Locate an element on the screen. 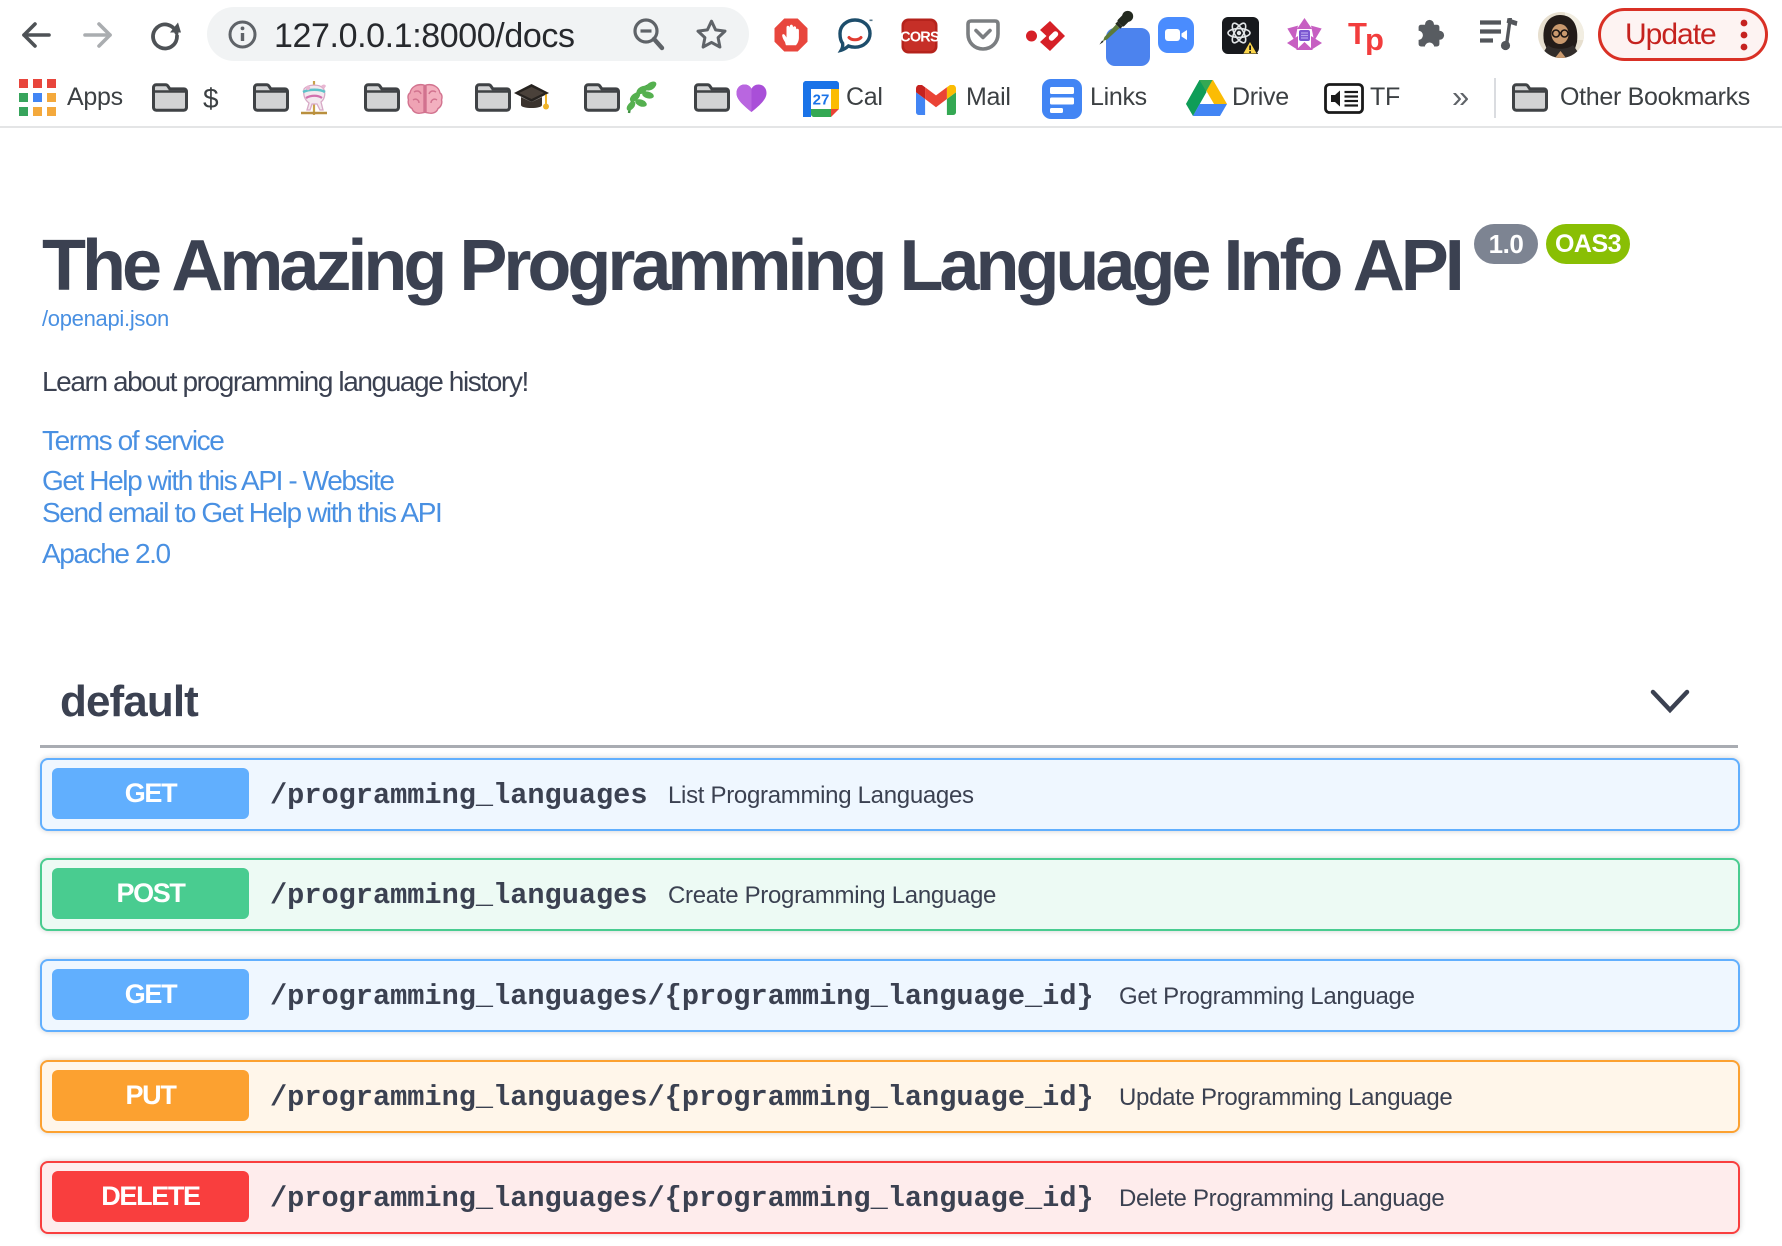  svg-text: p is located at coordinates (1374, 38).